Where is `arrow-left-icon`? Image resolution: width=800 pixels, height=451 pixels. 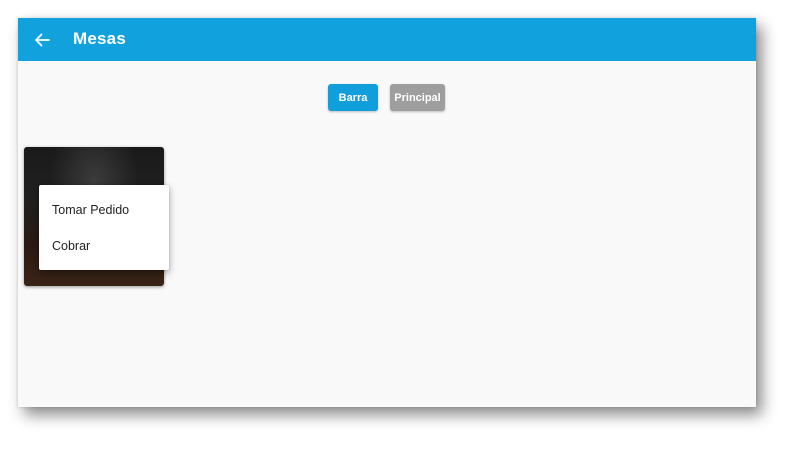
arrow-left-icon is located at coordinates (42, 40).